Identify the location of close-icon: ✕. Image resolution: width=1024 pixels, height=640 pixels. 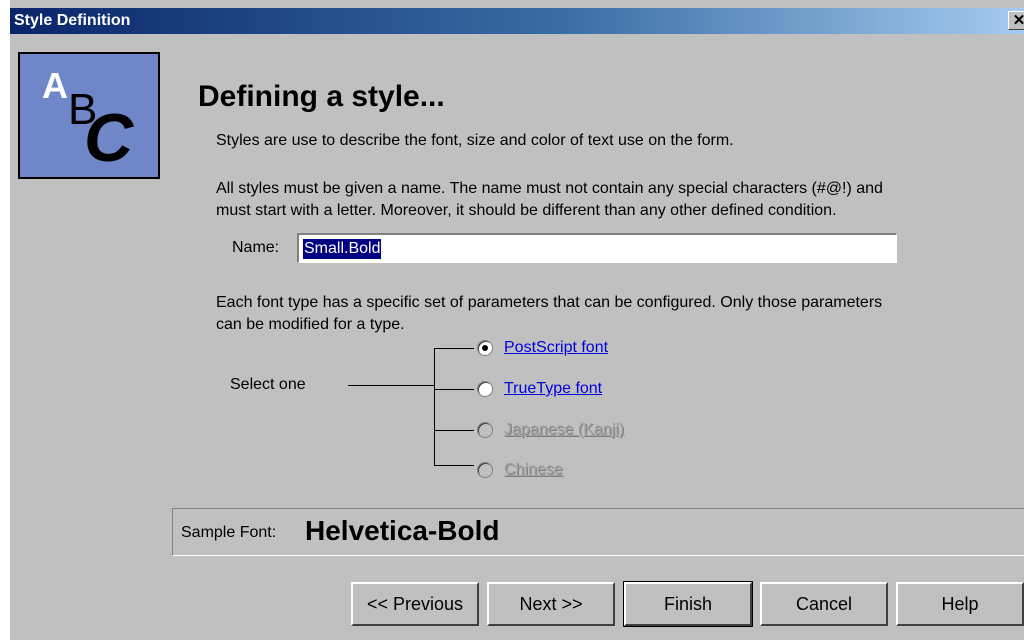
(1018, 20).